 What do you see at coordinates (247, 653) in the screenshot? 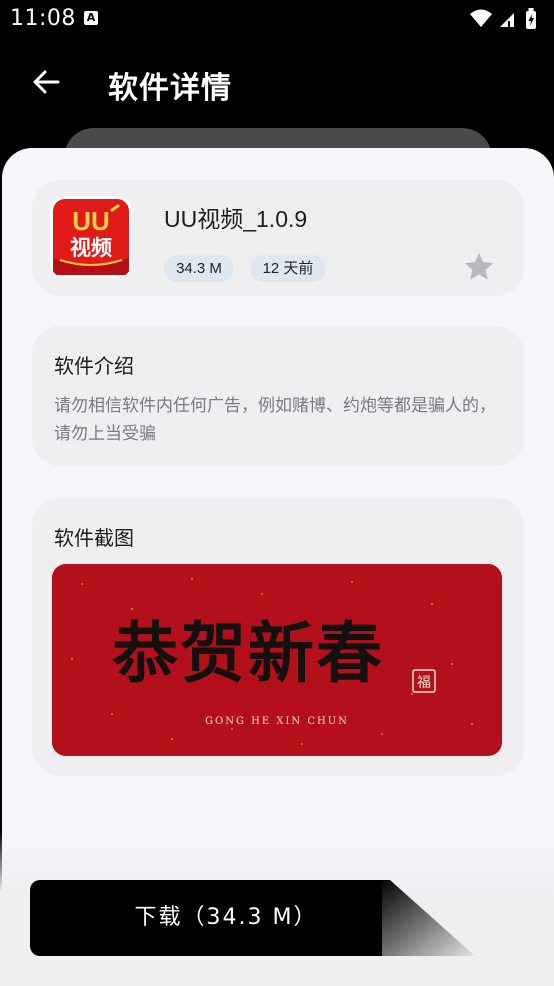
I see `poster-main-text: 恭贺新春` at bounding box center [247, 653].